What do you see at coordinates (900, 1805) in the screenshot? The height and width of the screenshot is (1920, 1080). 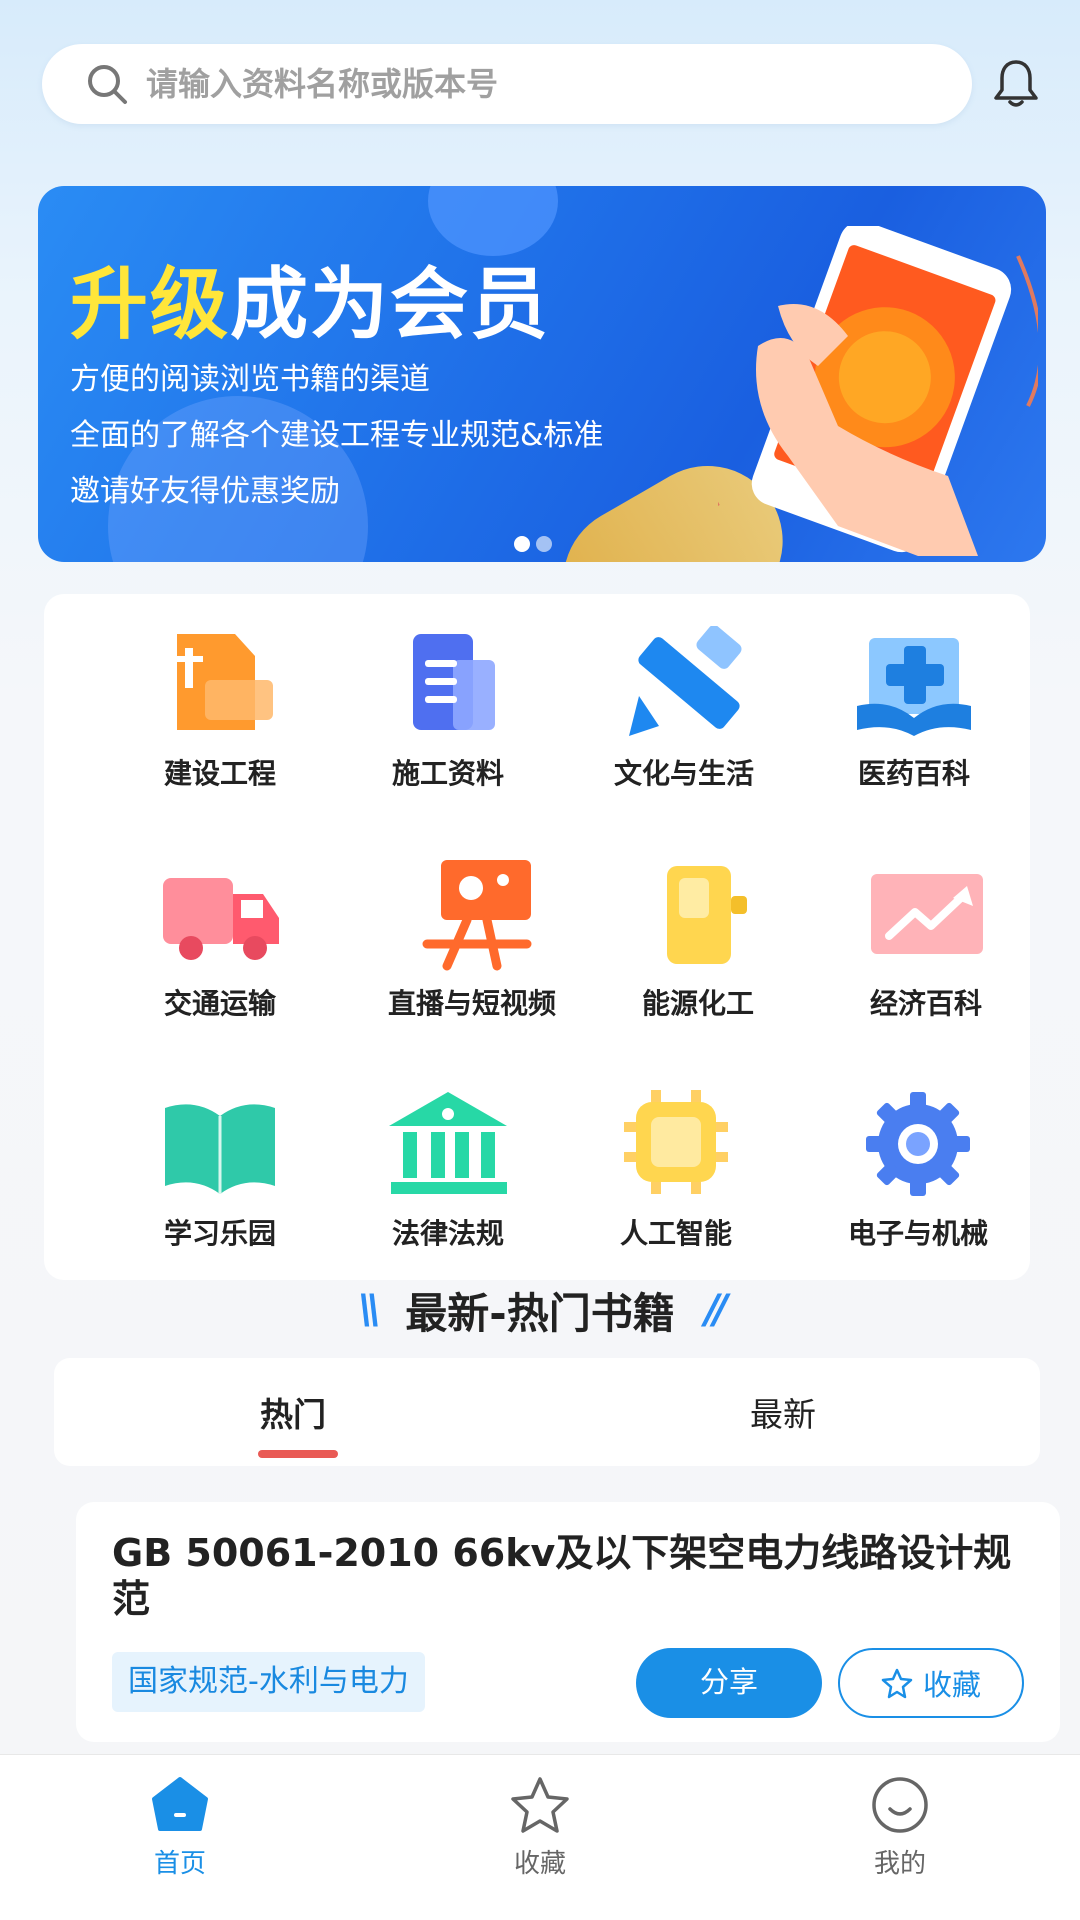 I see `smiley-icon` at bounding box center [900, 1805].